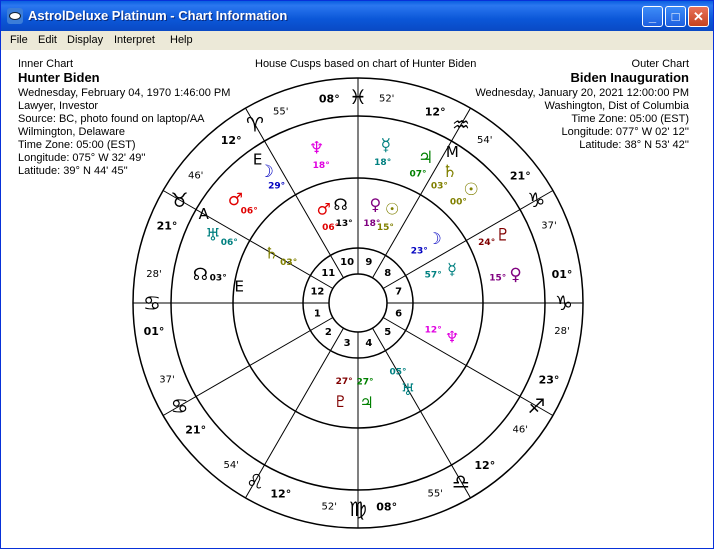 The height and width of the screenshot is (550, 714). What do you see at coordinates (434, 238) in the screenshot?
I see `inner-planet-glyph: ☽` at bounding box center [434, 238].